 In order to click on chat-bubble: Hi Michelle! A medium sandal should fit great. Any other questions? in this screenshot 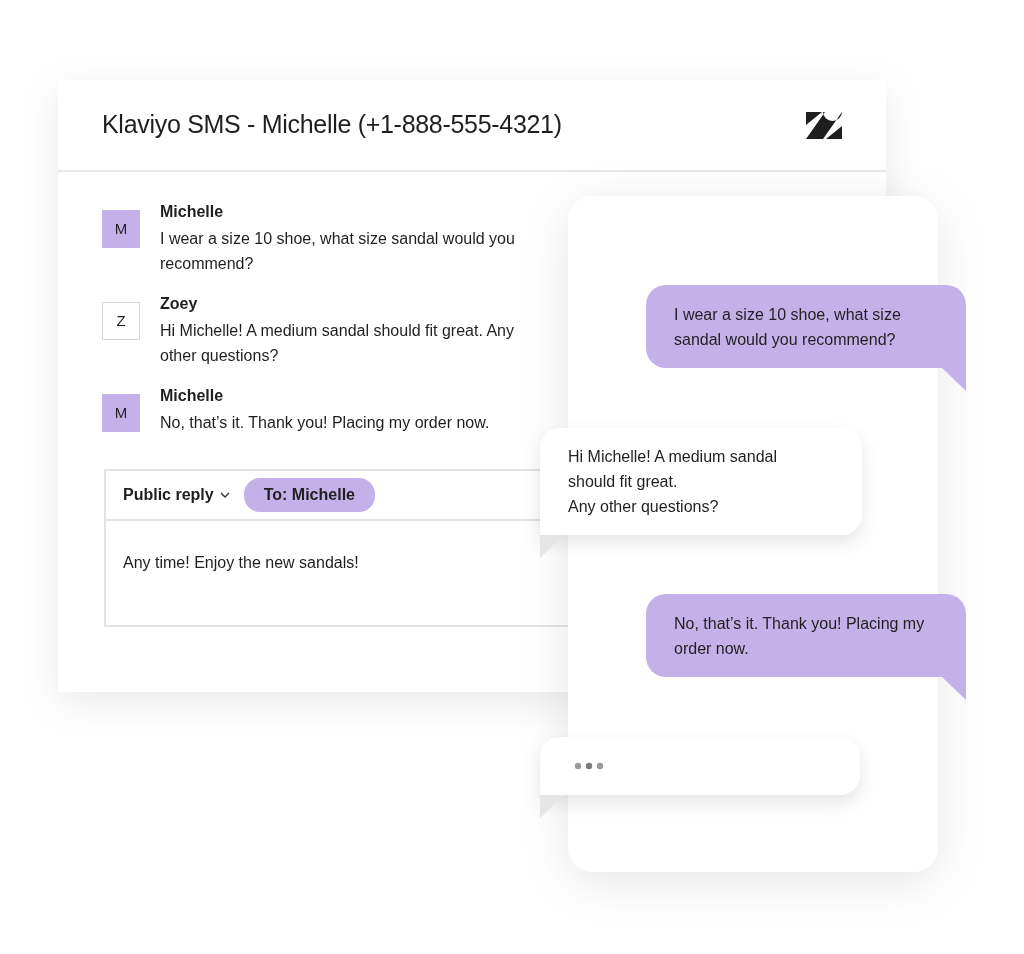, I will do `click(701, 481)`.